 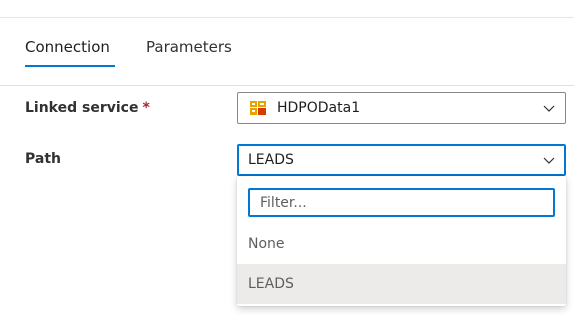 I want to click on odata-service-icon, so click(x=258, y=108).